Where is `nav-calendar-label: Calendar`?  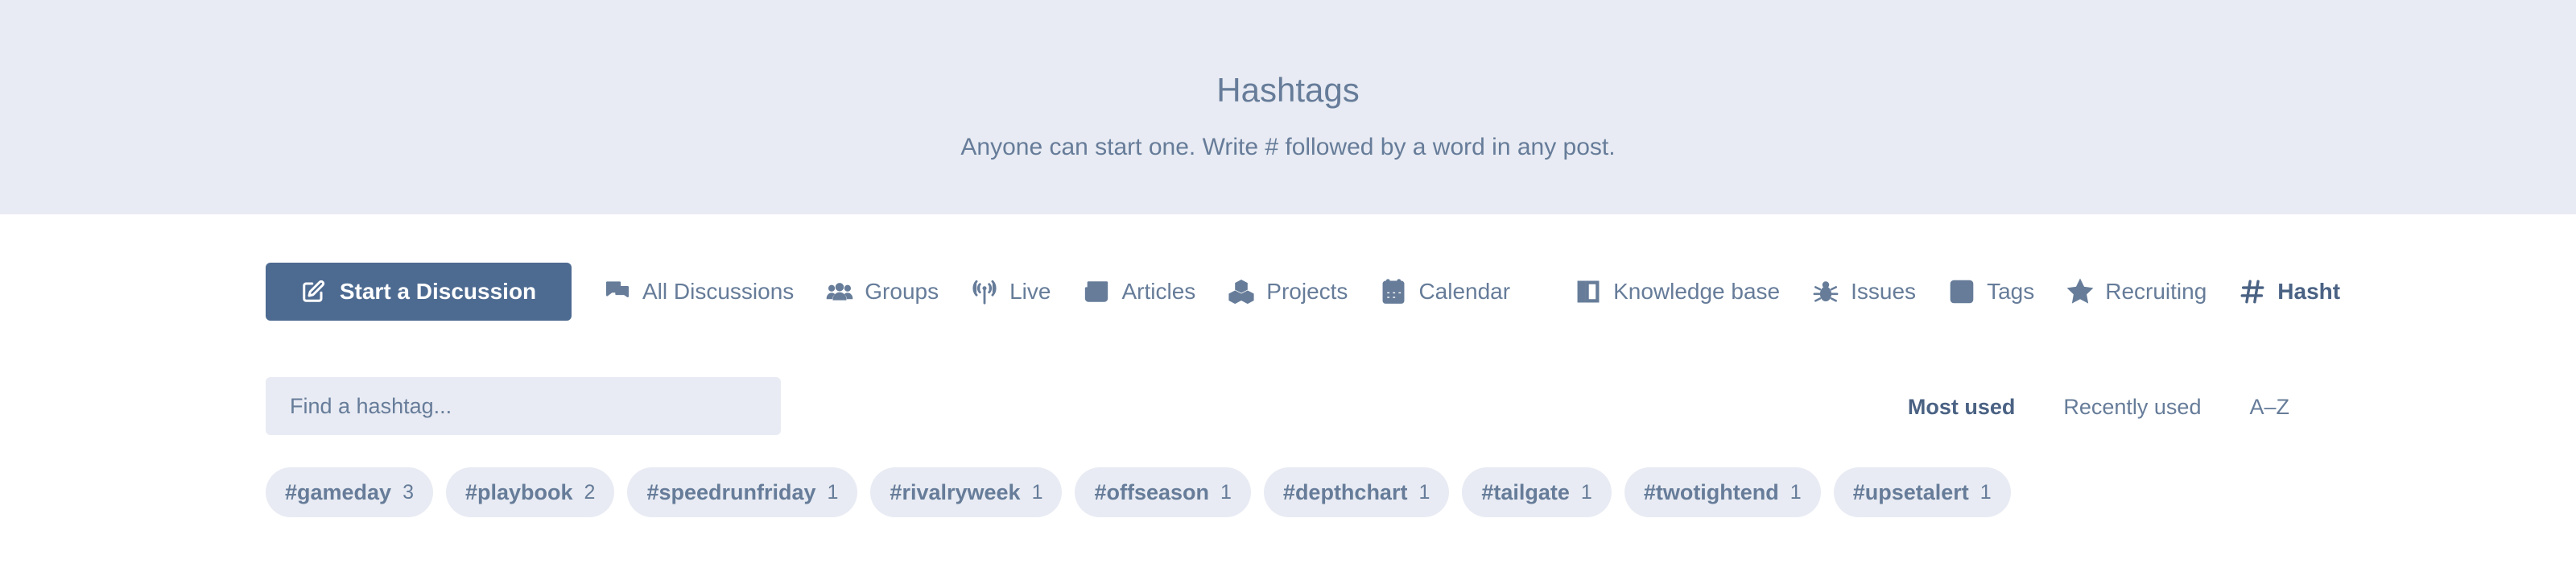
nav-calendar-label: Calendar is located at coordinates (1464, 291).